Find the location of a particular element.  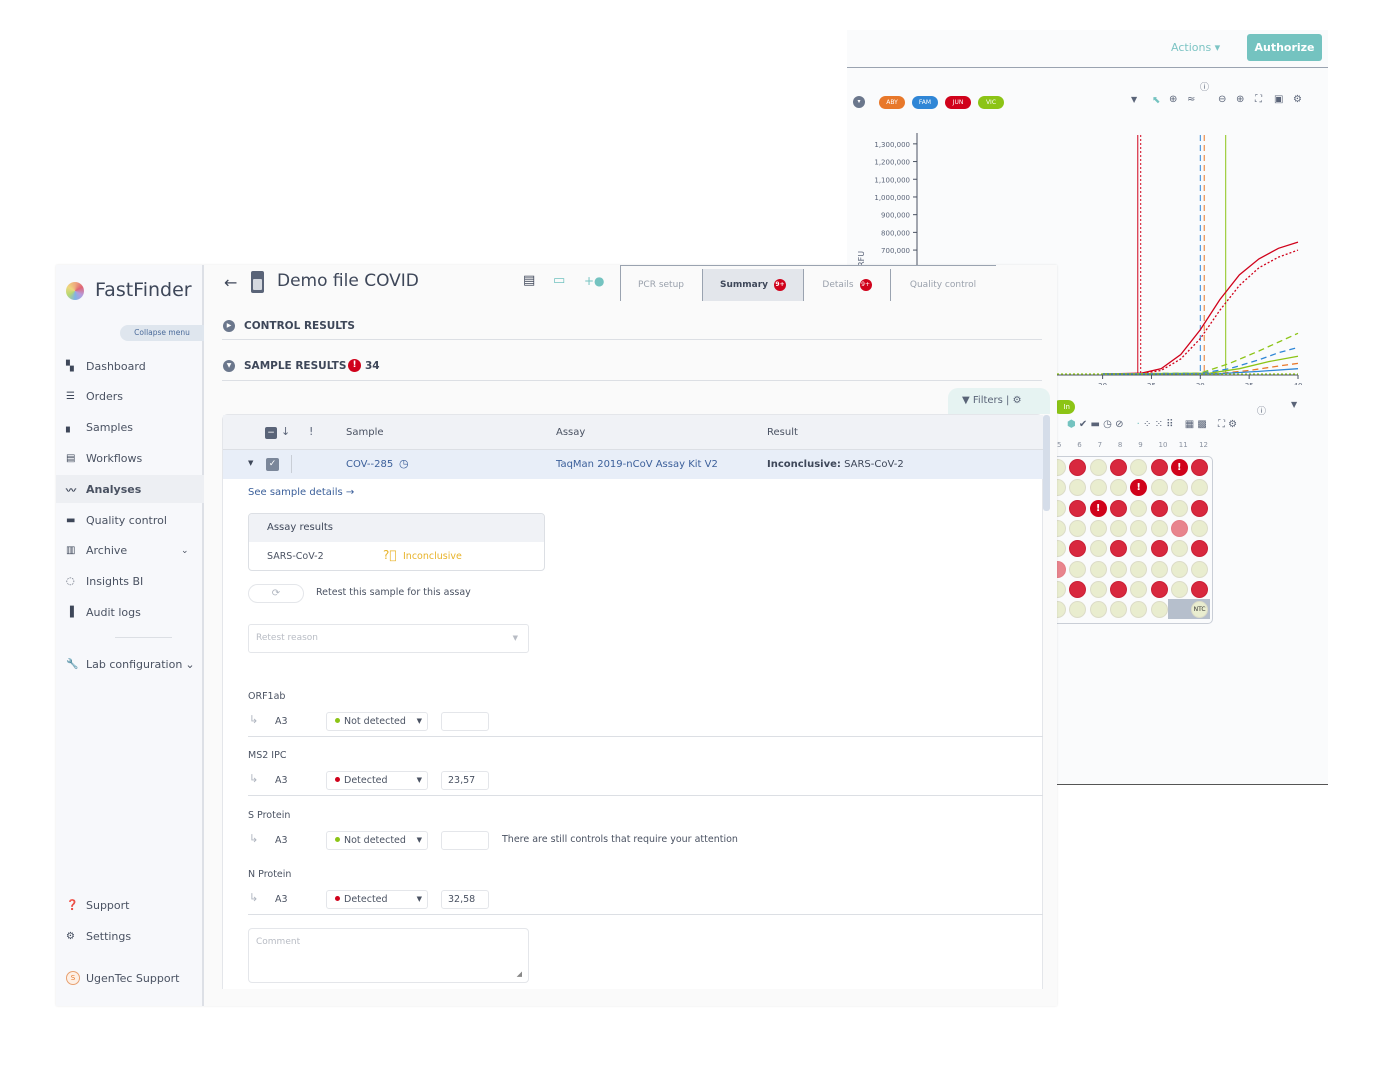

expand-icon: ▶ is located at coordinates (229, 326).